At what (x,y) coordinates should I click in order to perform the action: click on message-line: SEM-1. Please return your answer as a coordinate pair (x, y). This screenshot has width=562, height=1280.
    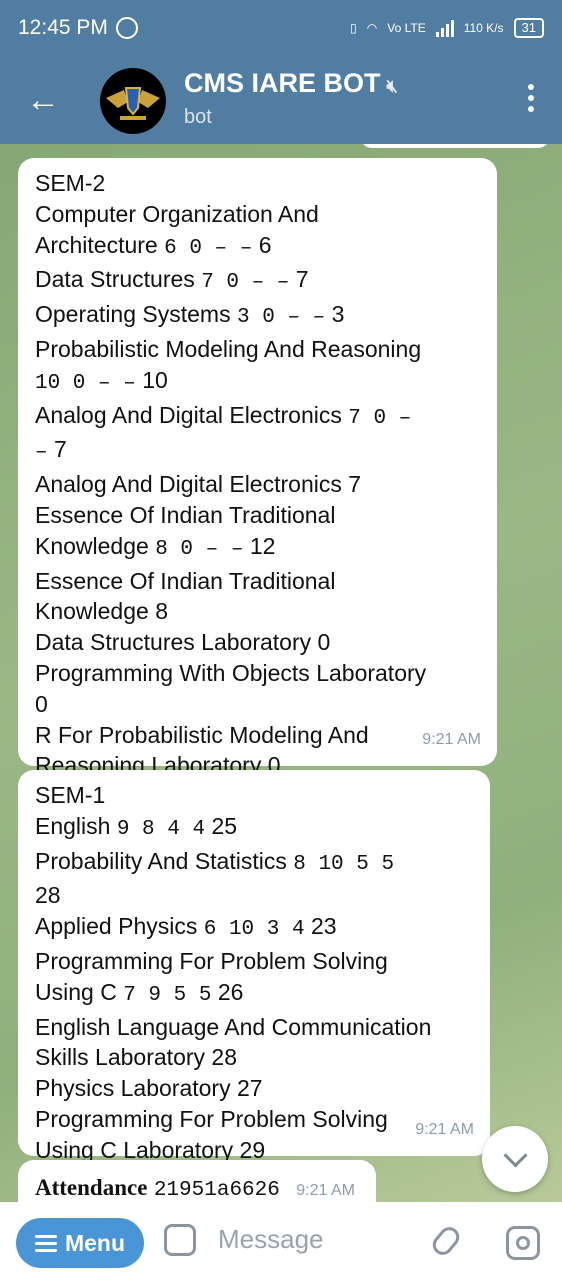
    Looking at the image, I should click on (254, 795).